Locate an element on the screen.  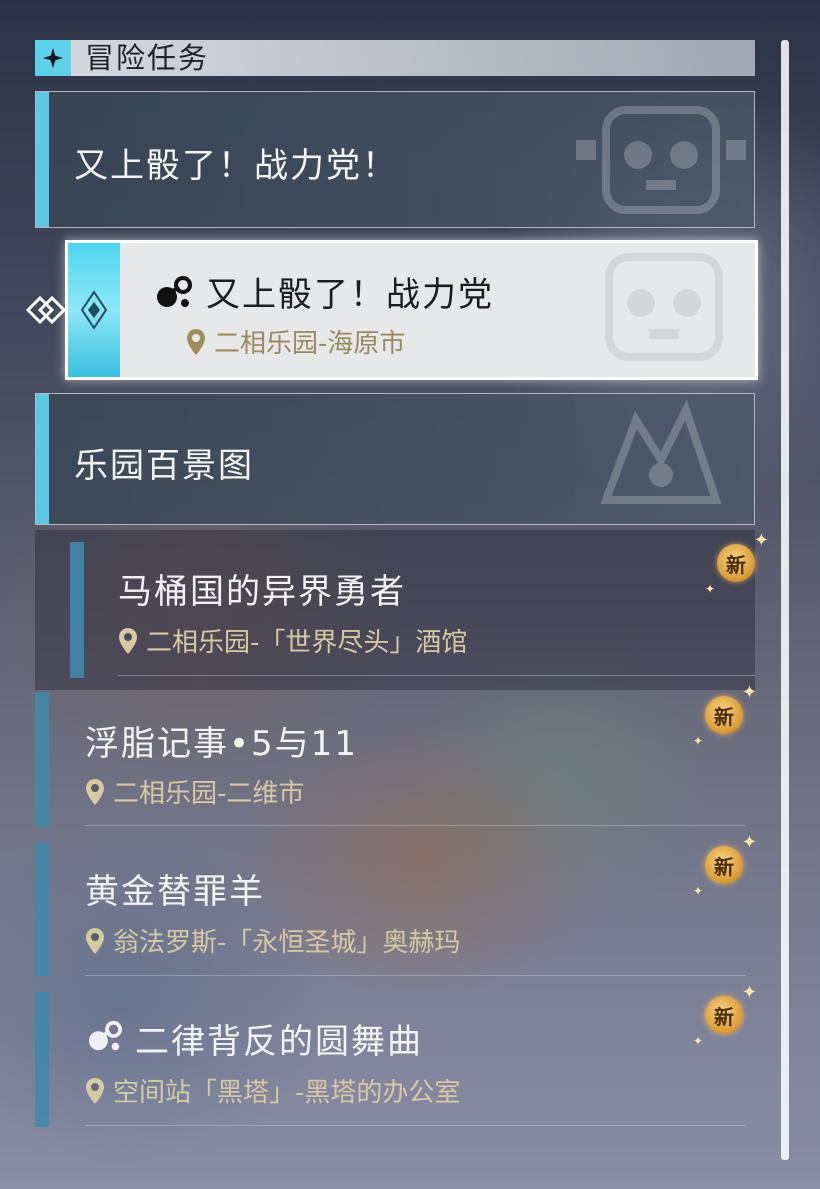
quest-item: 二律背反的圆舞曲 空间站「黑塔」-黑塔的办公室 新 ✦ ✦ is located at coordinates (396, 1054).